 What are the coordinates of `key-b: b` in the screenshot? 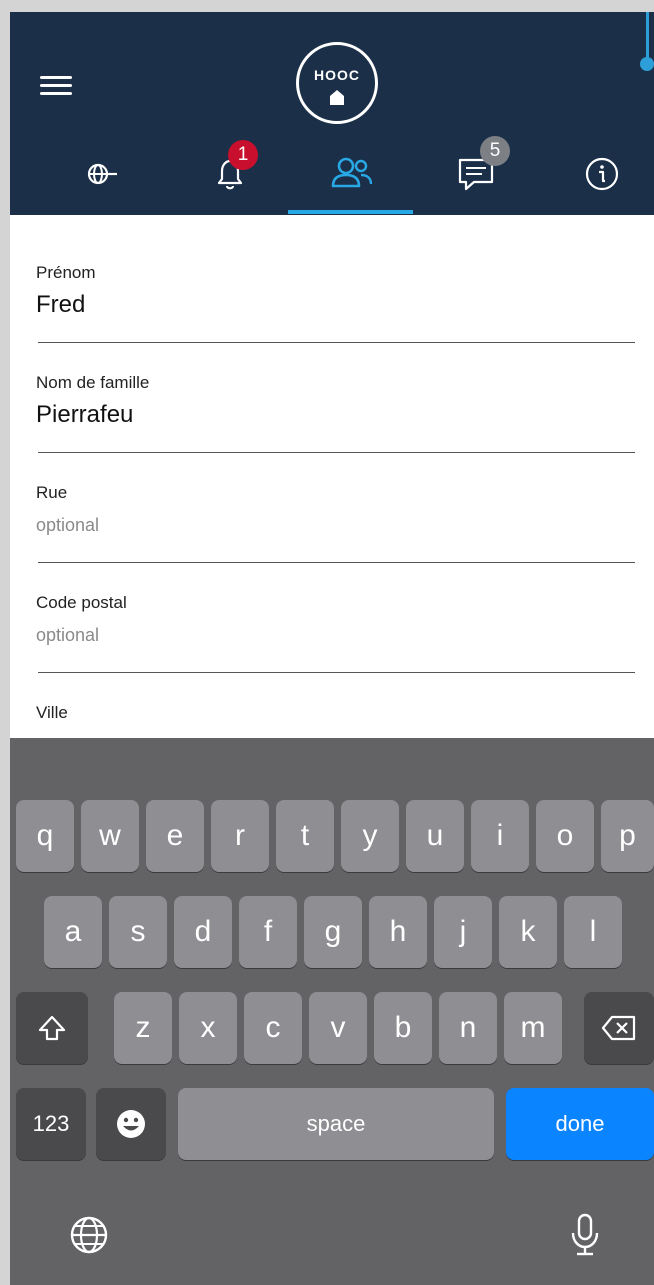 It's located at (403, 1028).